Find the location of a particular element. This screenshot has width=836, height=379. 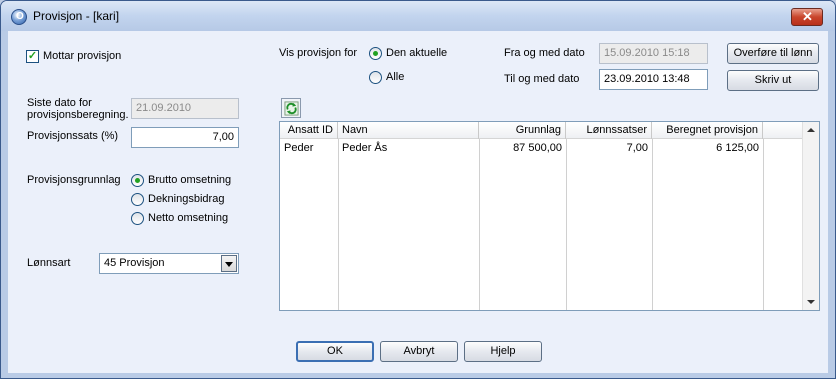

radio-den-aktuelle is located at coordinates (375, 53).